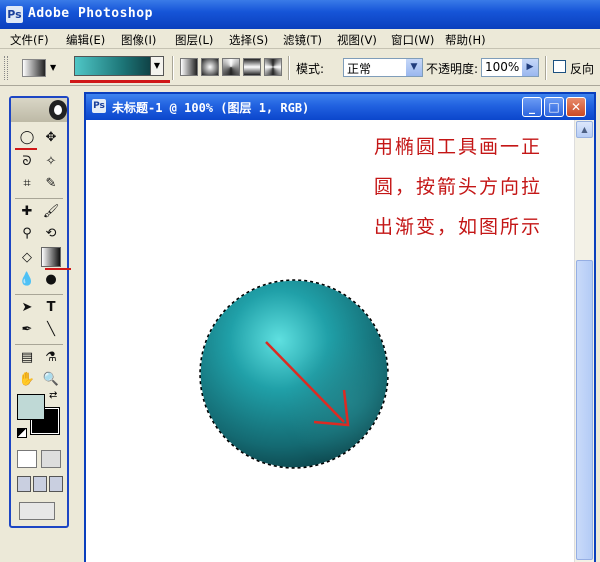 This screenshot has height=562, width=600. I want to click on menu-image: 图像(I), so click(138, 40).